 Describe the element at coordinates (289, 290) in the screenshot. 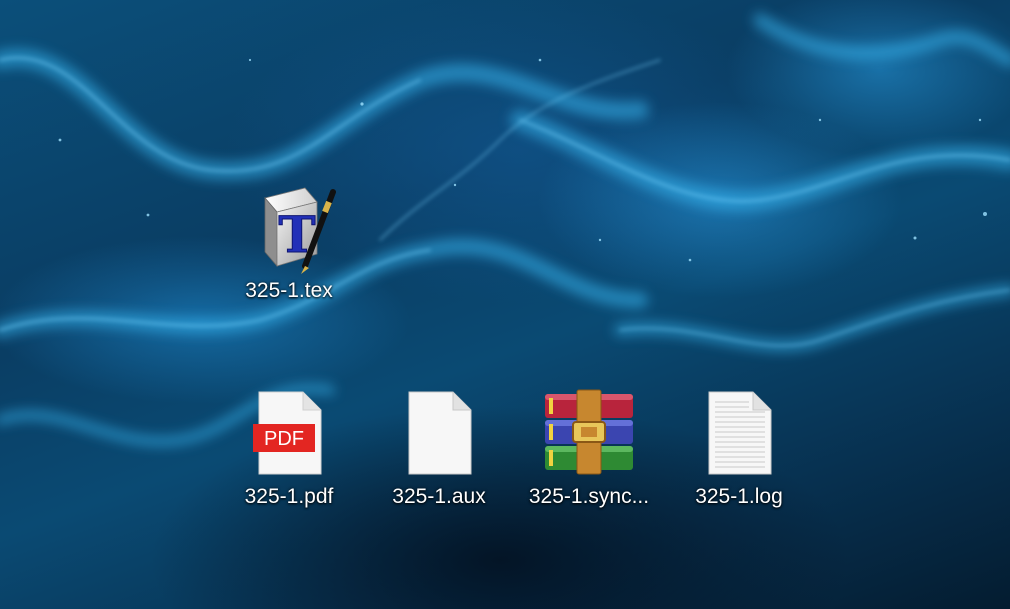

I see `icon-label: 325-1.tex` at that location.